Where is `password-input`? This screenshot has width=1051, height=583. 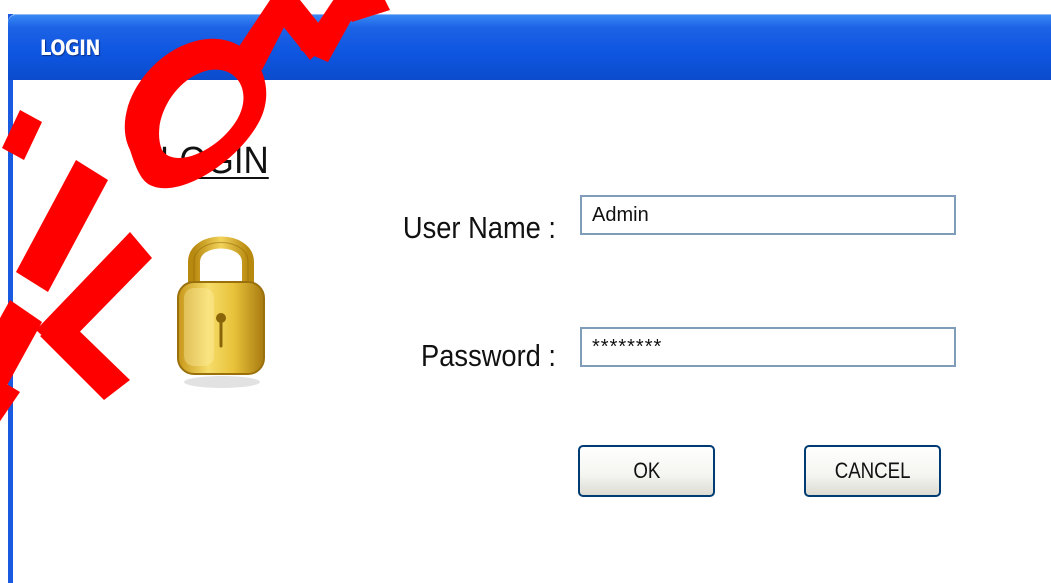 password-input is located at coordinates (768, 347).